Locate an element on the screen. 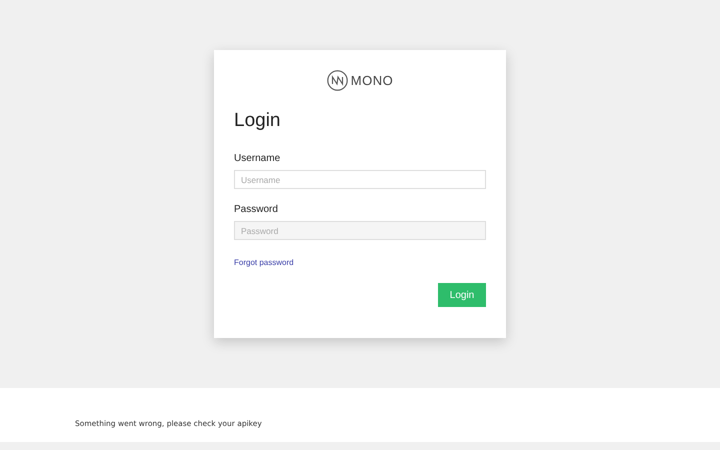  field-label: Username is located at coordinates (257, 159).